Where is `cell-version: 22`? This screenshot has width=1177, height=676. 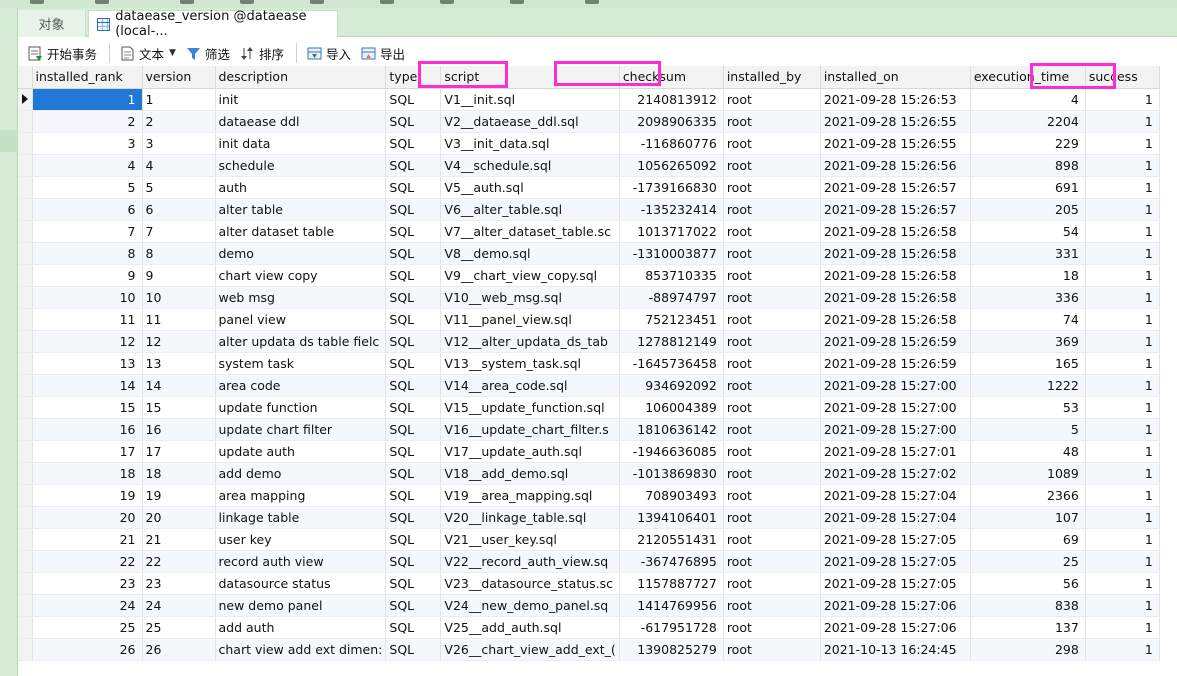 cell-version: 22 is located at coordinates (179, 561).